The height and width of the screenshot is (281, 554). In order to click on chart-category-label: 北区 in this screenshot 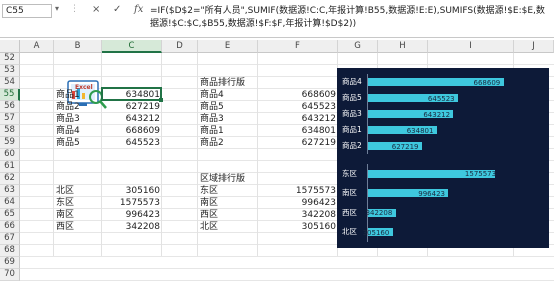, I will do `click(349, 232)`.